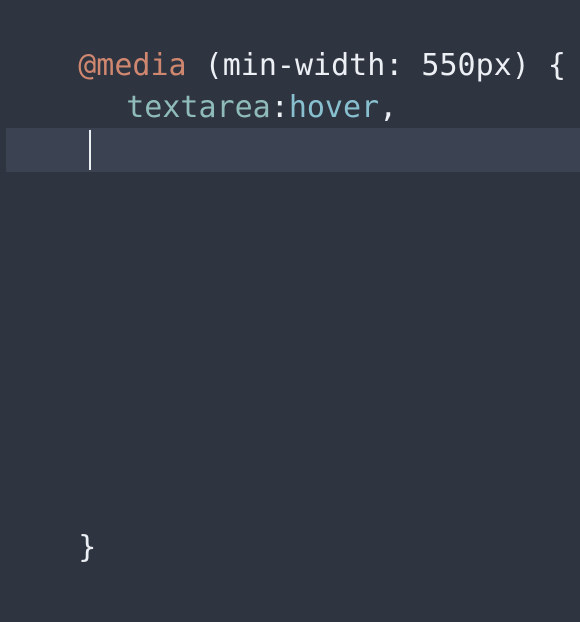 This screenshot has height=622, width=580. What do you see at coordinates (293, 150) in the screenshot?
I see `current-line` at bounding box center [293, 150].